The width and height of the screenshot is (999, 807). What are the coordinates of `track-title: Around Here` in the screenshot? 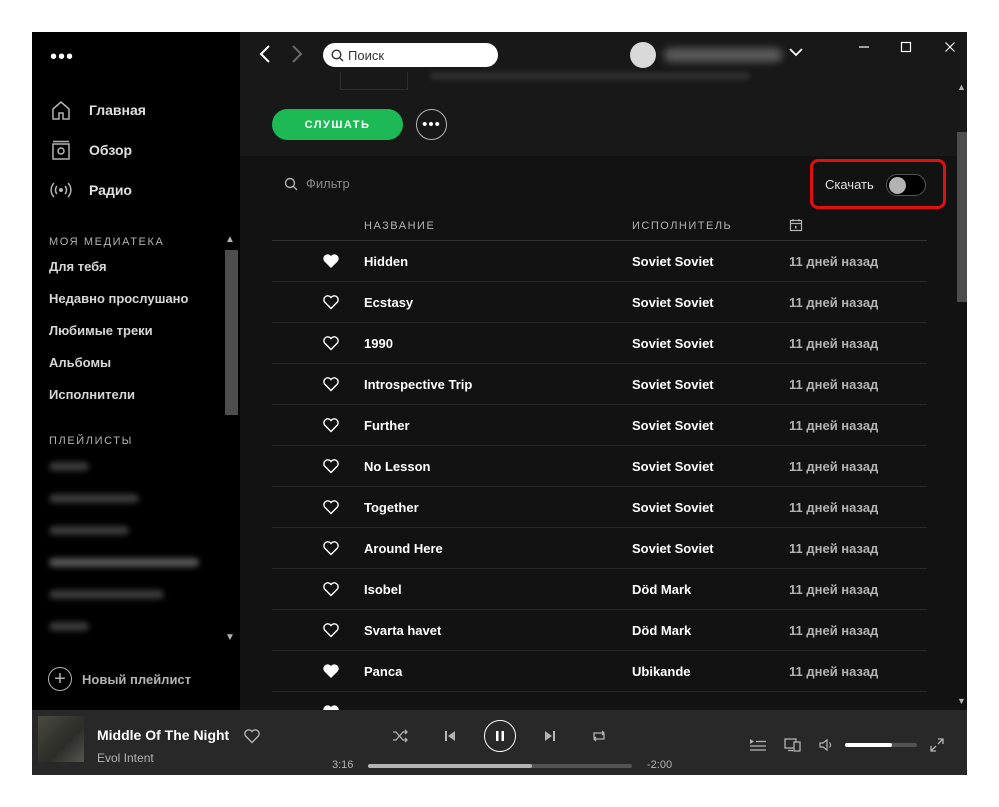 It's located at (403, 548).